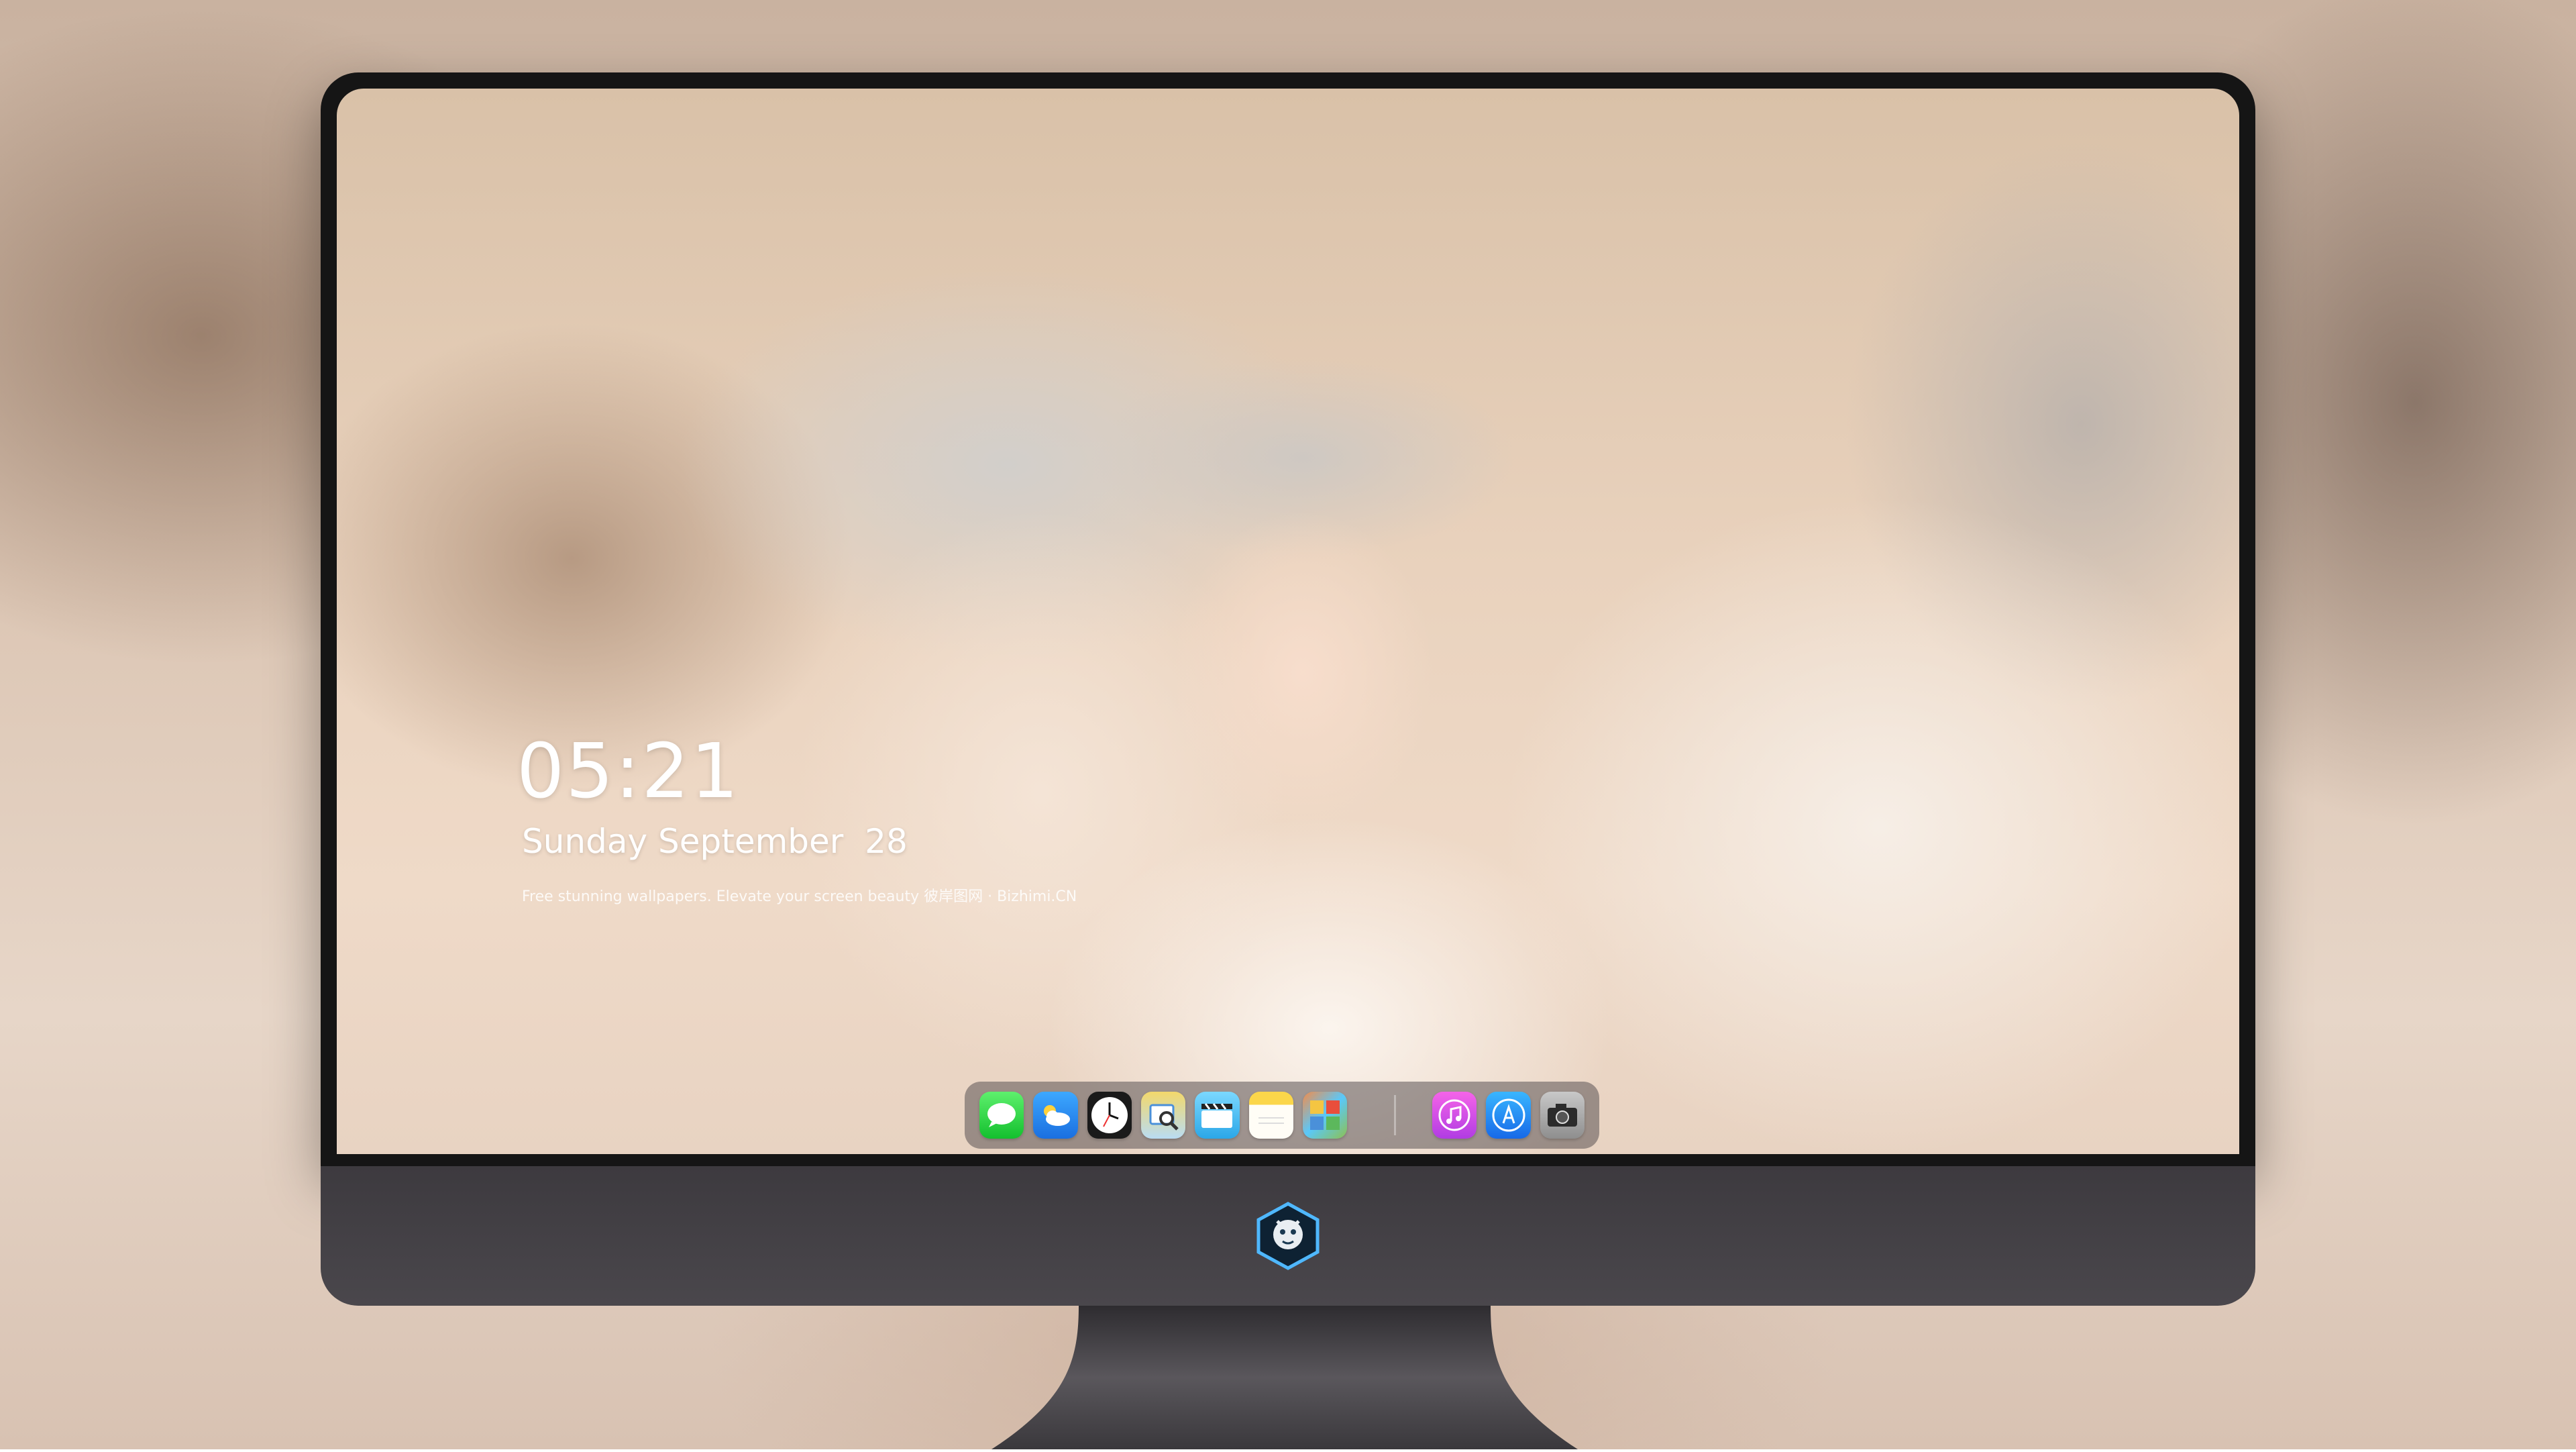 The image size is (2576, 1452). I want to click on lockscreen-time: 05:21, so click(628, 772).